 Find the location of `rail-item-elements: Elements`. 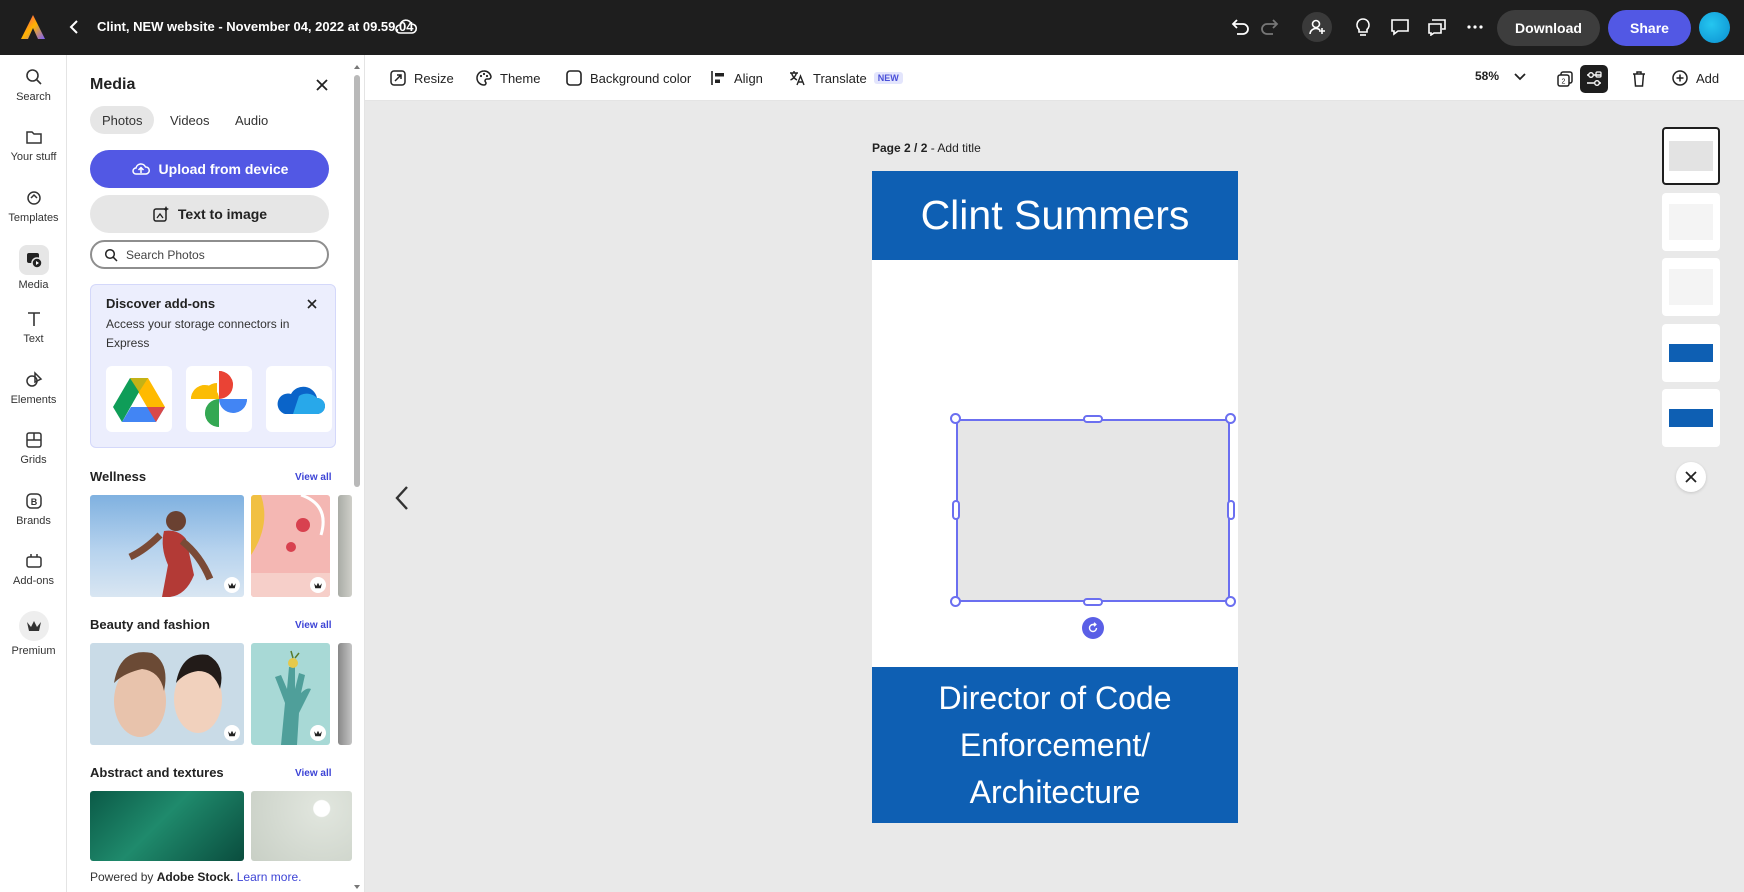

rail-item-elements: Elements is located at coordinates (33, 388).